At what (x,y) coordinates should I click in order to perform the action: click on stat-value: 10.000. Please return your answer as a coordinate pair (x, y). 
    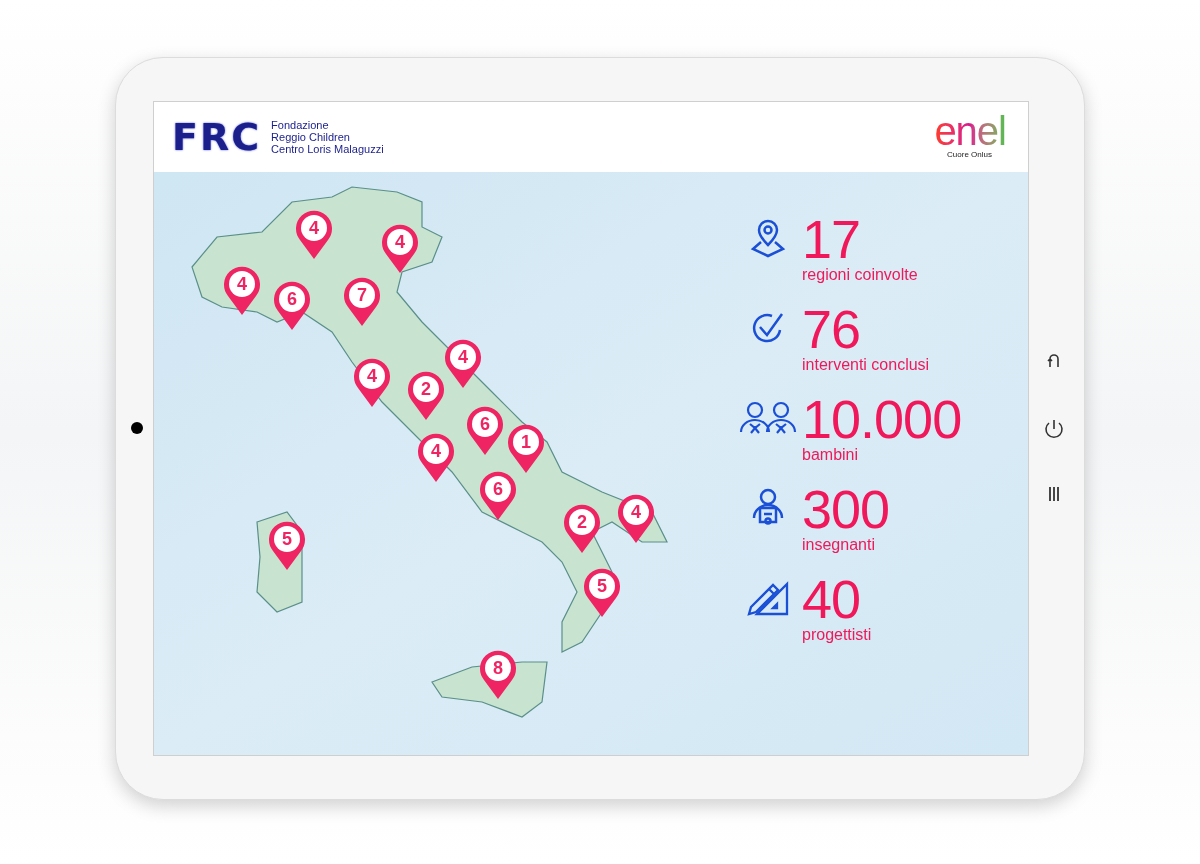
    Looking at the image, I should click on (882, 419).